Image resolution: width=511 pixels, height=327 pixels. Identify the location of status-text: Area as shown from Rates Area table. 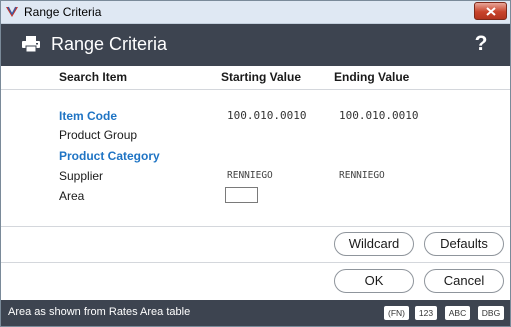
(99, 312).